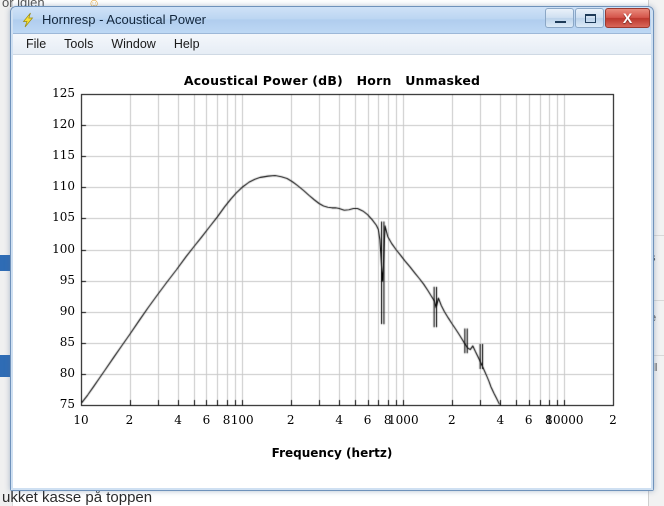 The height and width of the screenshot is (506, 664). Describe the element at coordinates (36, 44) in the screenshot. I see `menu-item-file: File` at that location.